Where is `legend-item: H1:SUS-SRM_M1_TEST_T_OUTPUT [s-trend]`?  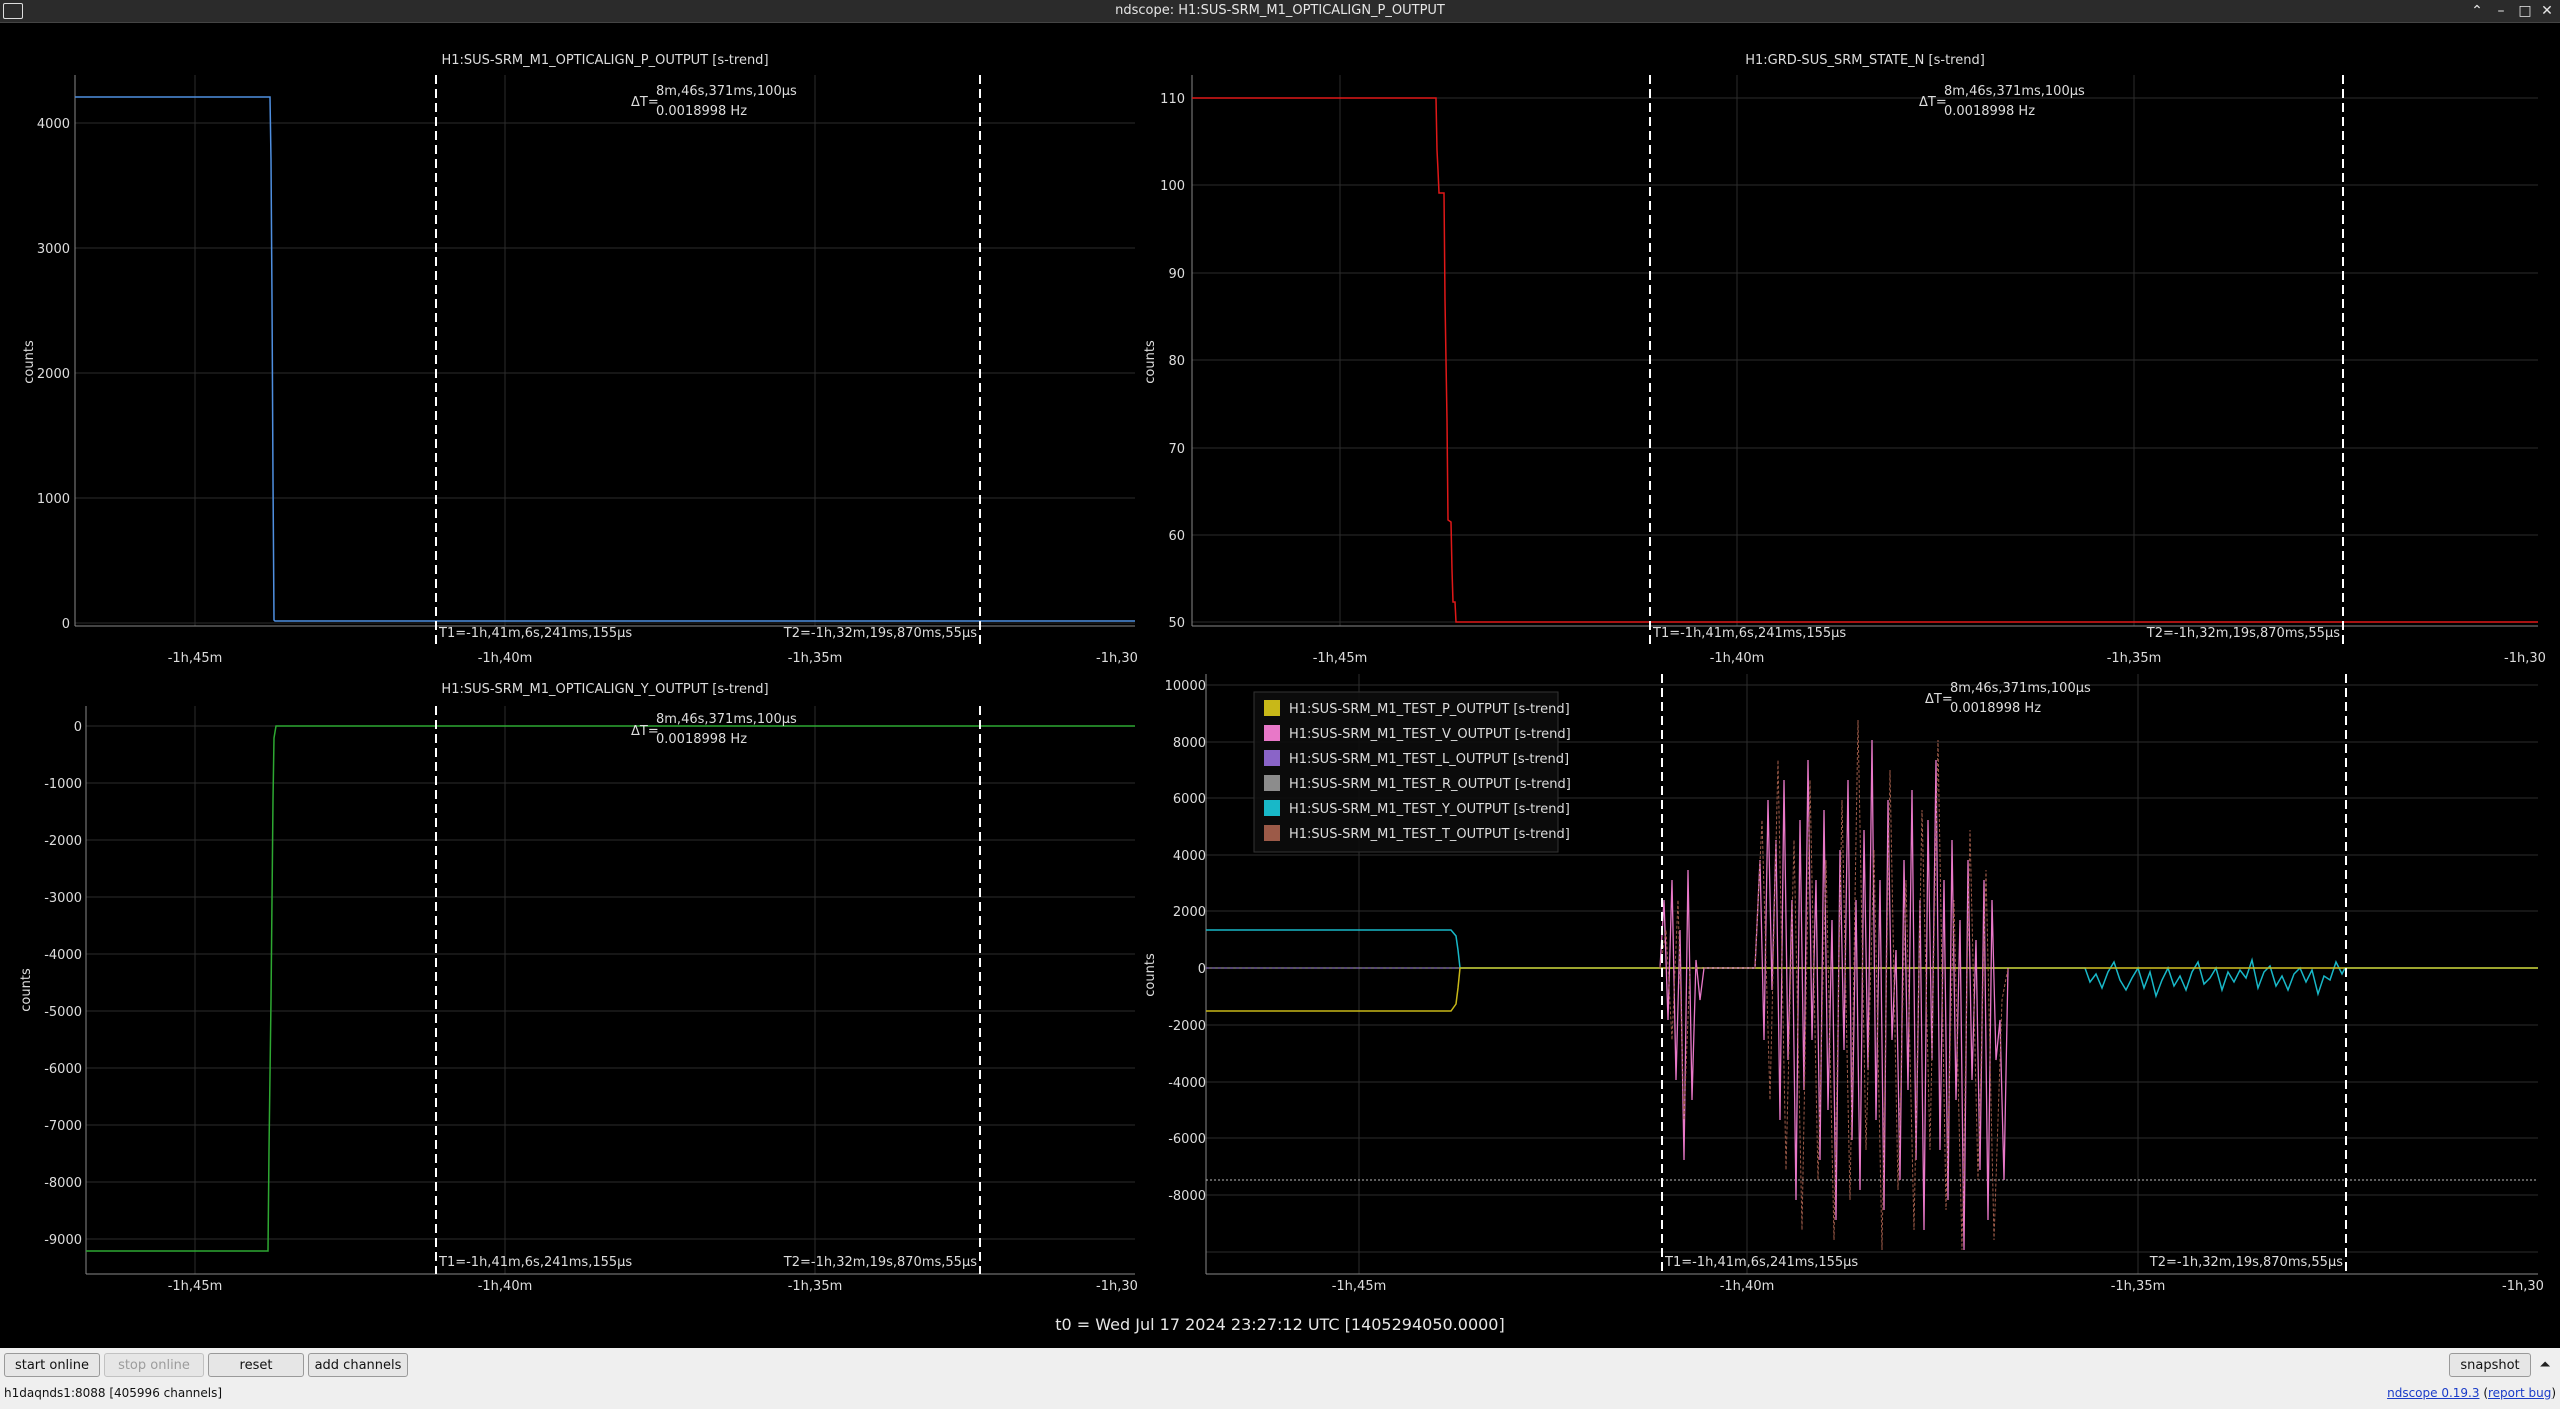
legend-item: H1:SUS-SRM_M1_TEST_T_OUTPUT [s-trend] is located at coordinates (1417, 833).